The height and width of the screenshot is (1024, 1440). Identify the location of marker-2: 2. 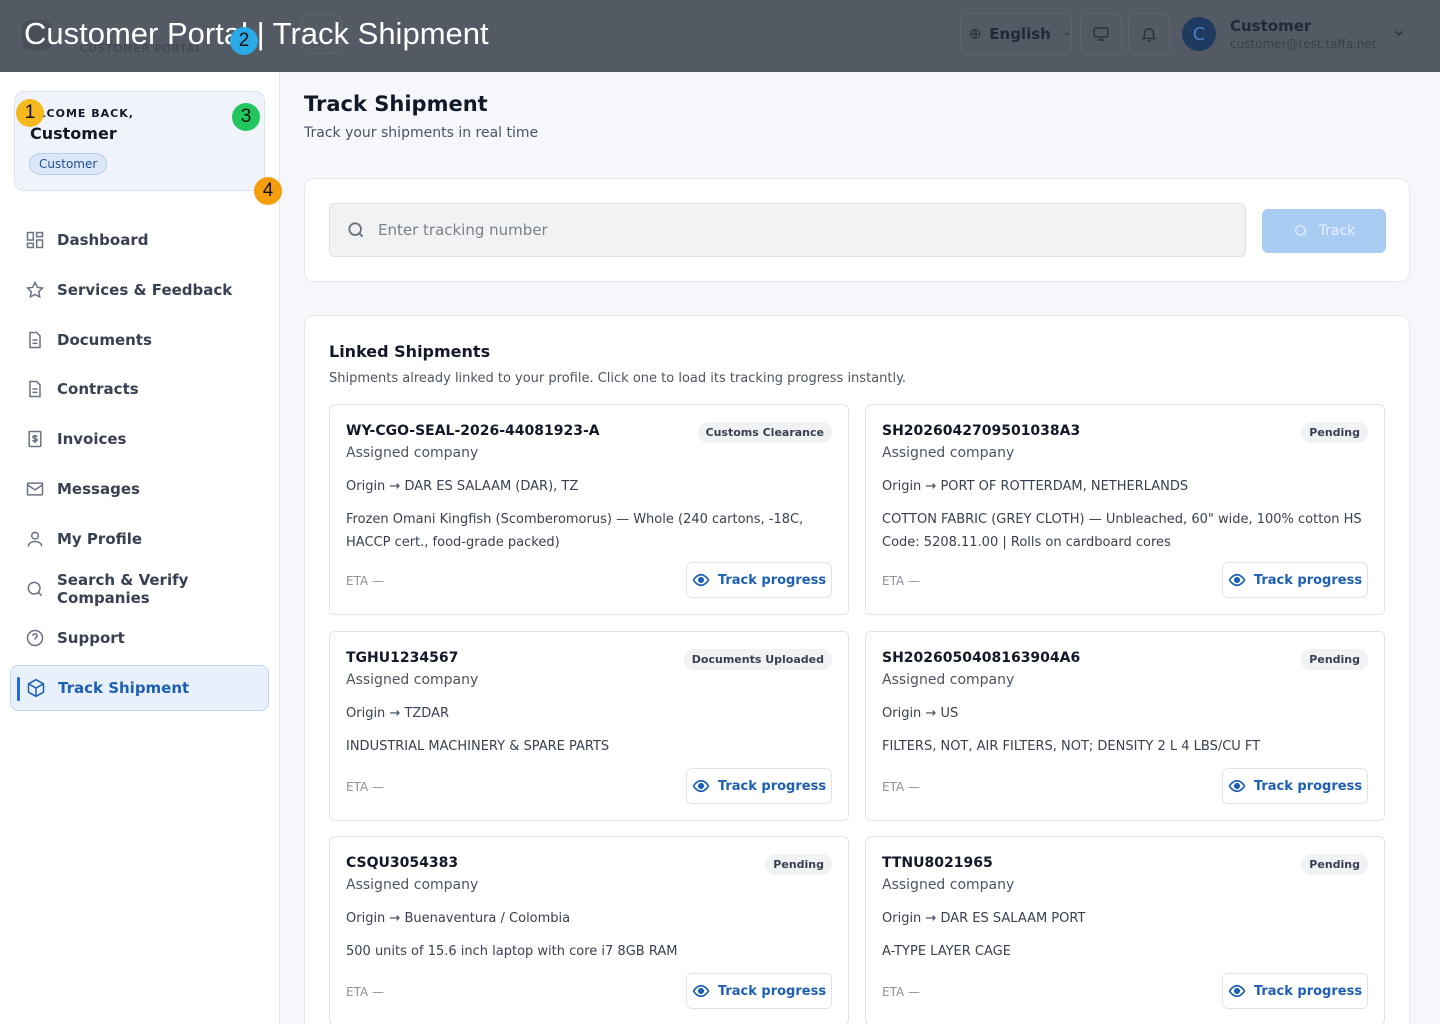
(244, 41).